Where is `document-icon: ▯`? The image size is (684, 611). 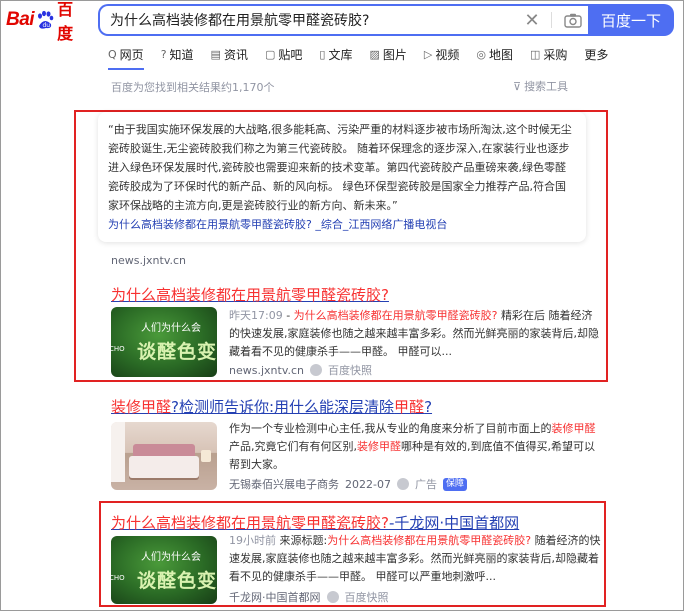
document-icon: ▯ is located at coordinates (322, 54).